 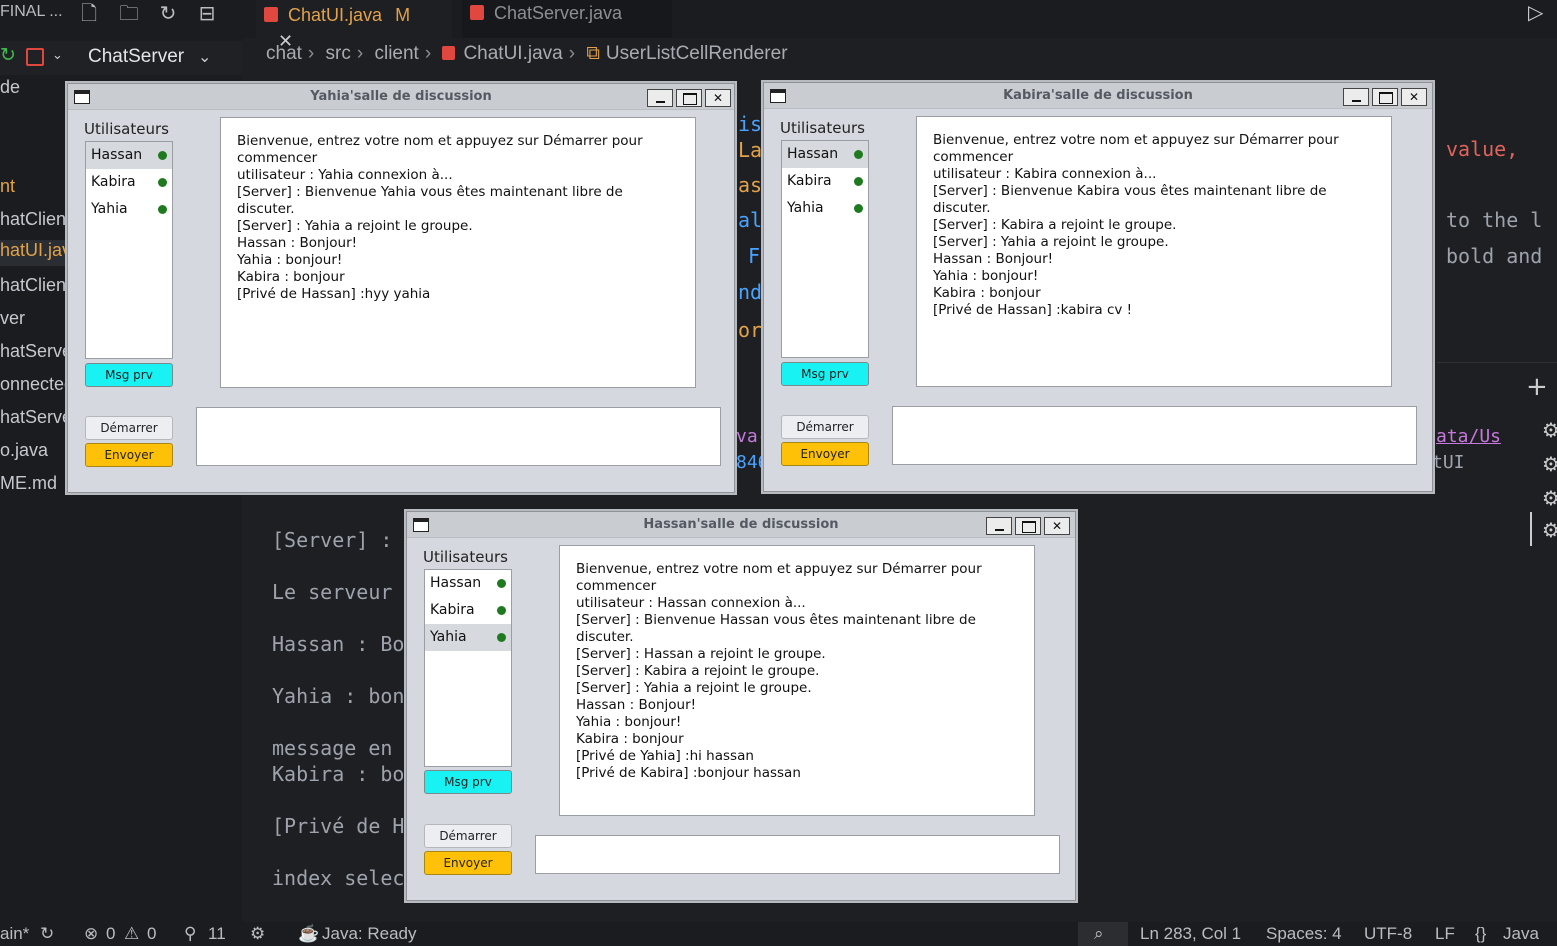 What do you see at coordinates (1304, 934) in the screenshot?
I see `indentation: Spaces: 4` at bounding box center [1304, 934].